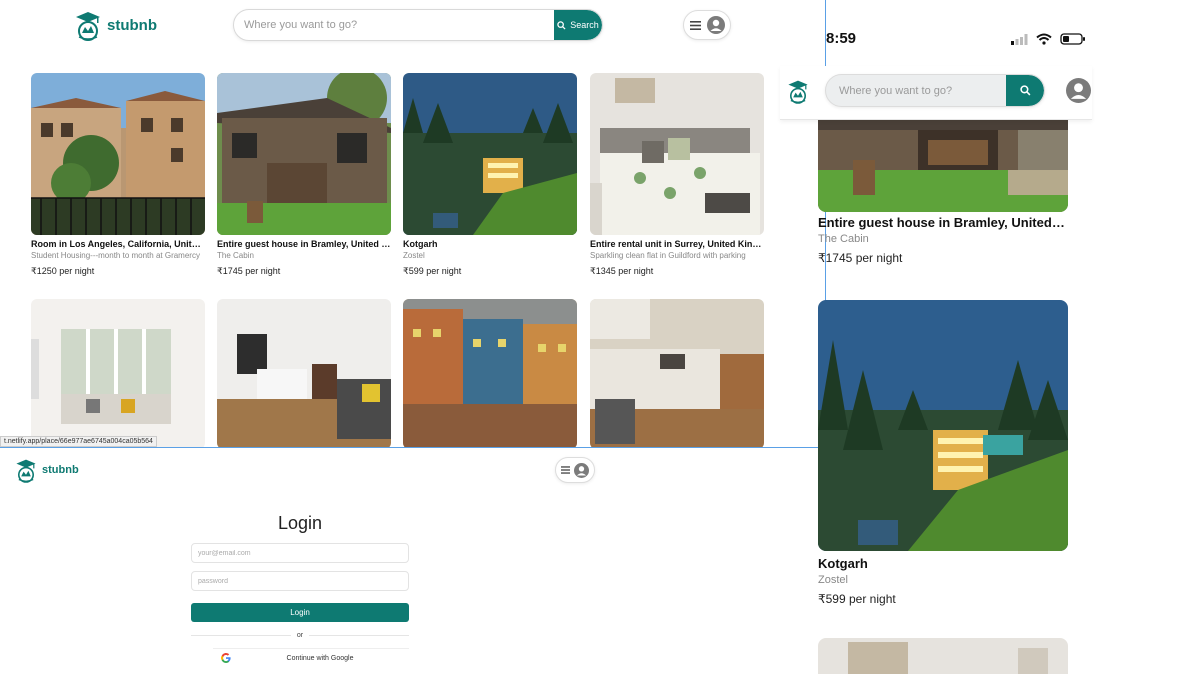  What do you see at coordinates (1072, 39) in the screenshot?
I see `battery-icon` at bounding box center [1072, 39].